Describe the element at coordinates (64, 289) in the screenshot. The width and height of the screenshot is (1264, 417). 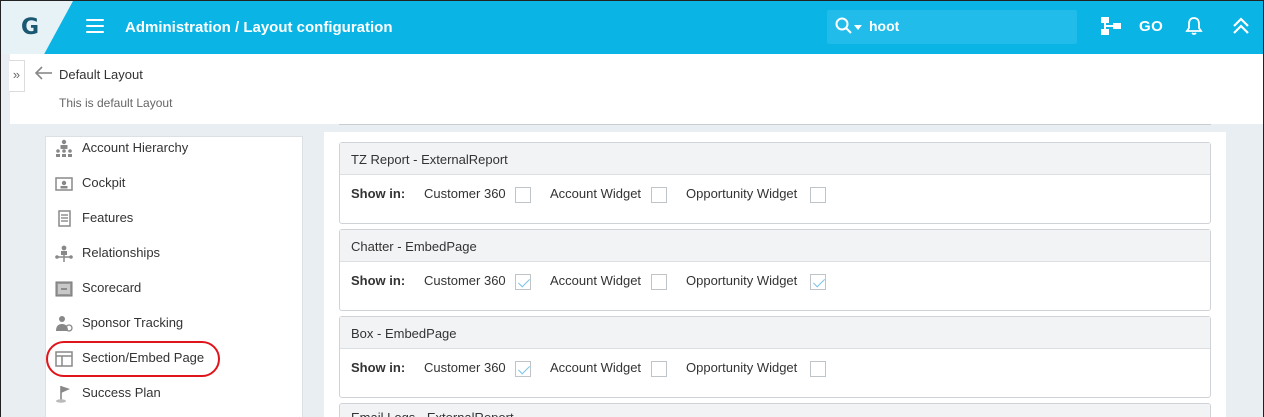
I see `scorecard-icon` at that location.